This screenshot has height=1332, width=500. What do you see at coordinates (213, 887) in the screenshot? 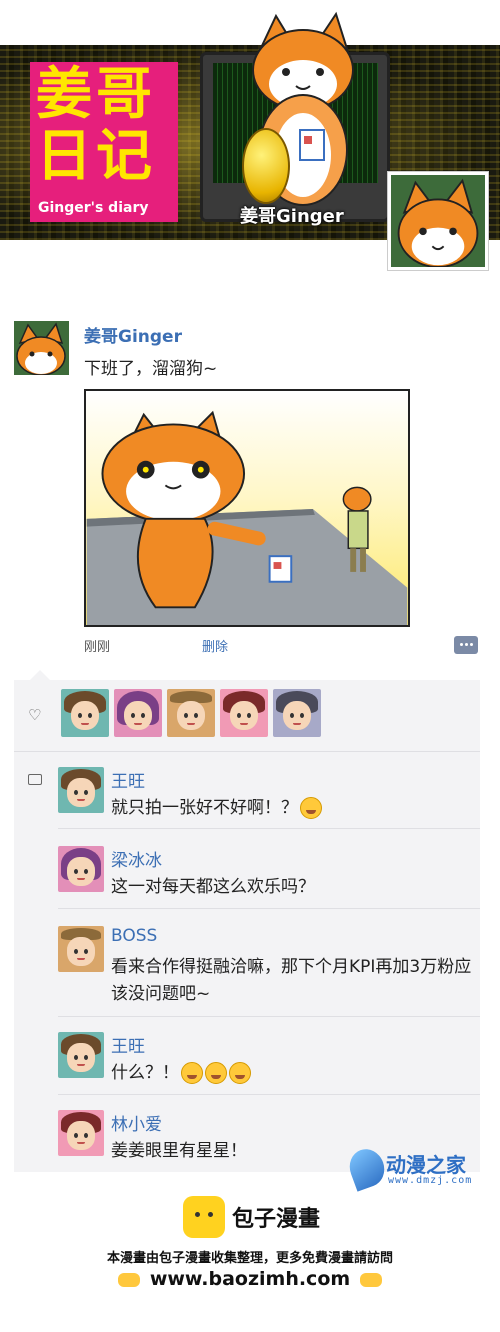
I see `comment-text: 这一对每天都这么欢乐吗？` at bounding box center [213, 887].